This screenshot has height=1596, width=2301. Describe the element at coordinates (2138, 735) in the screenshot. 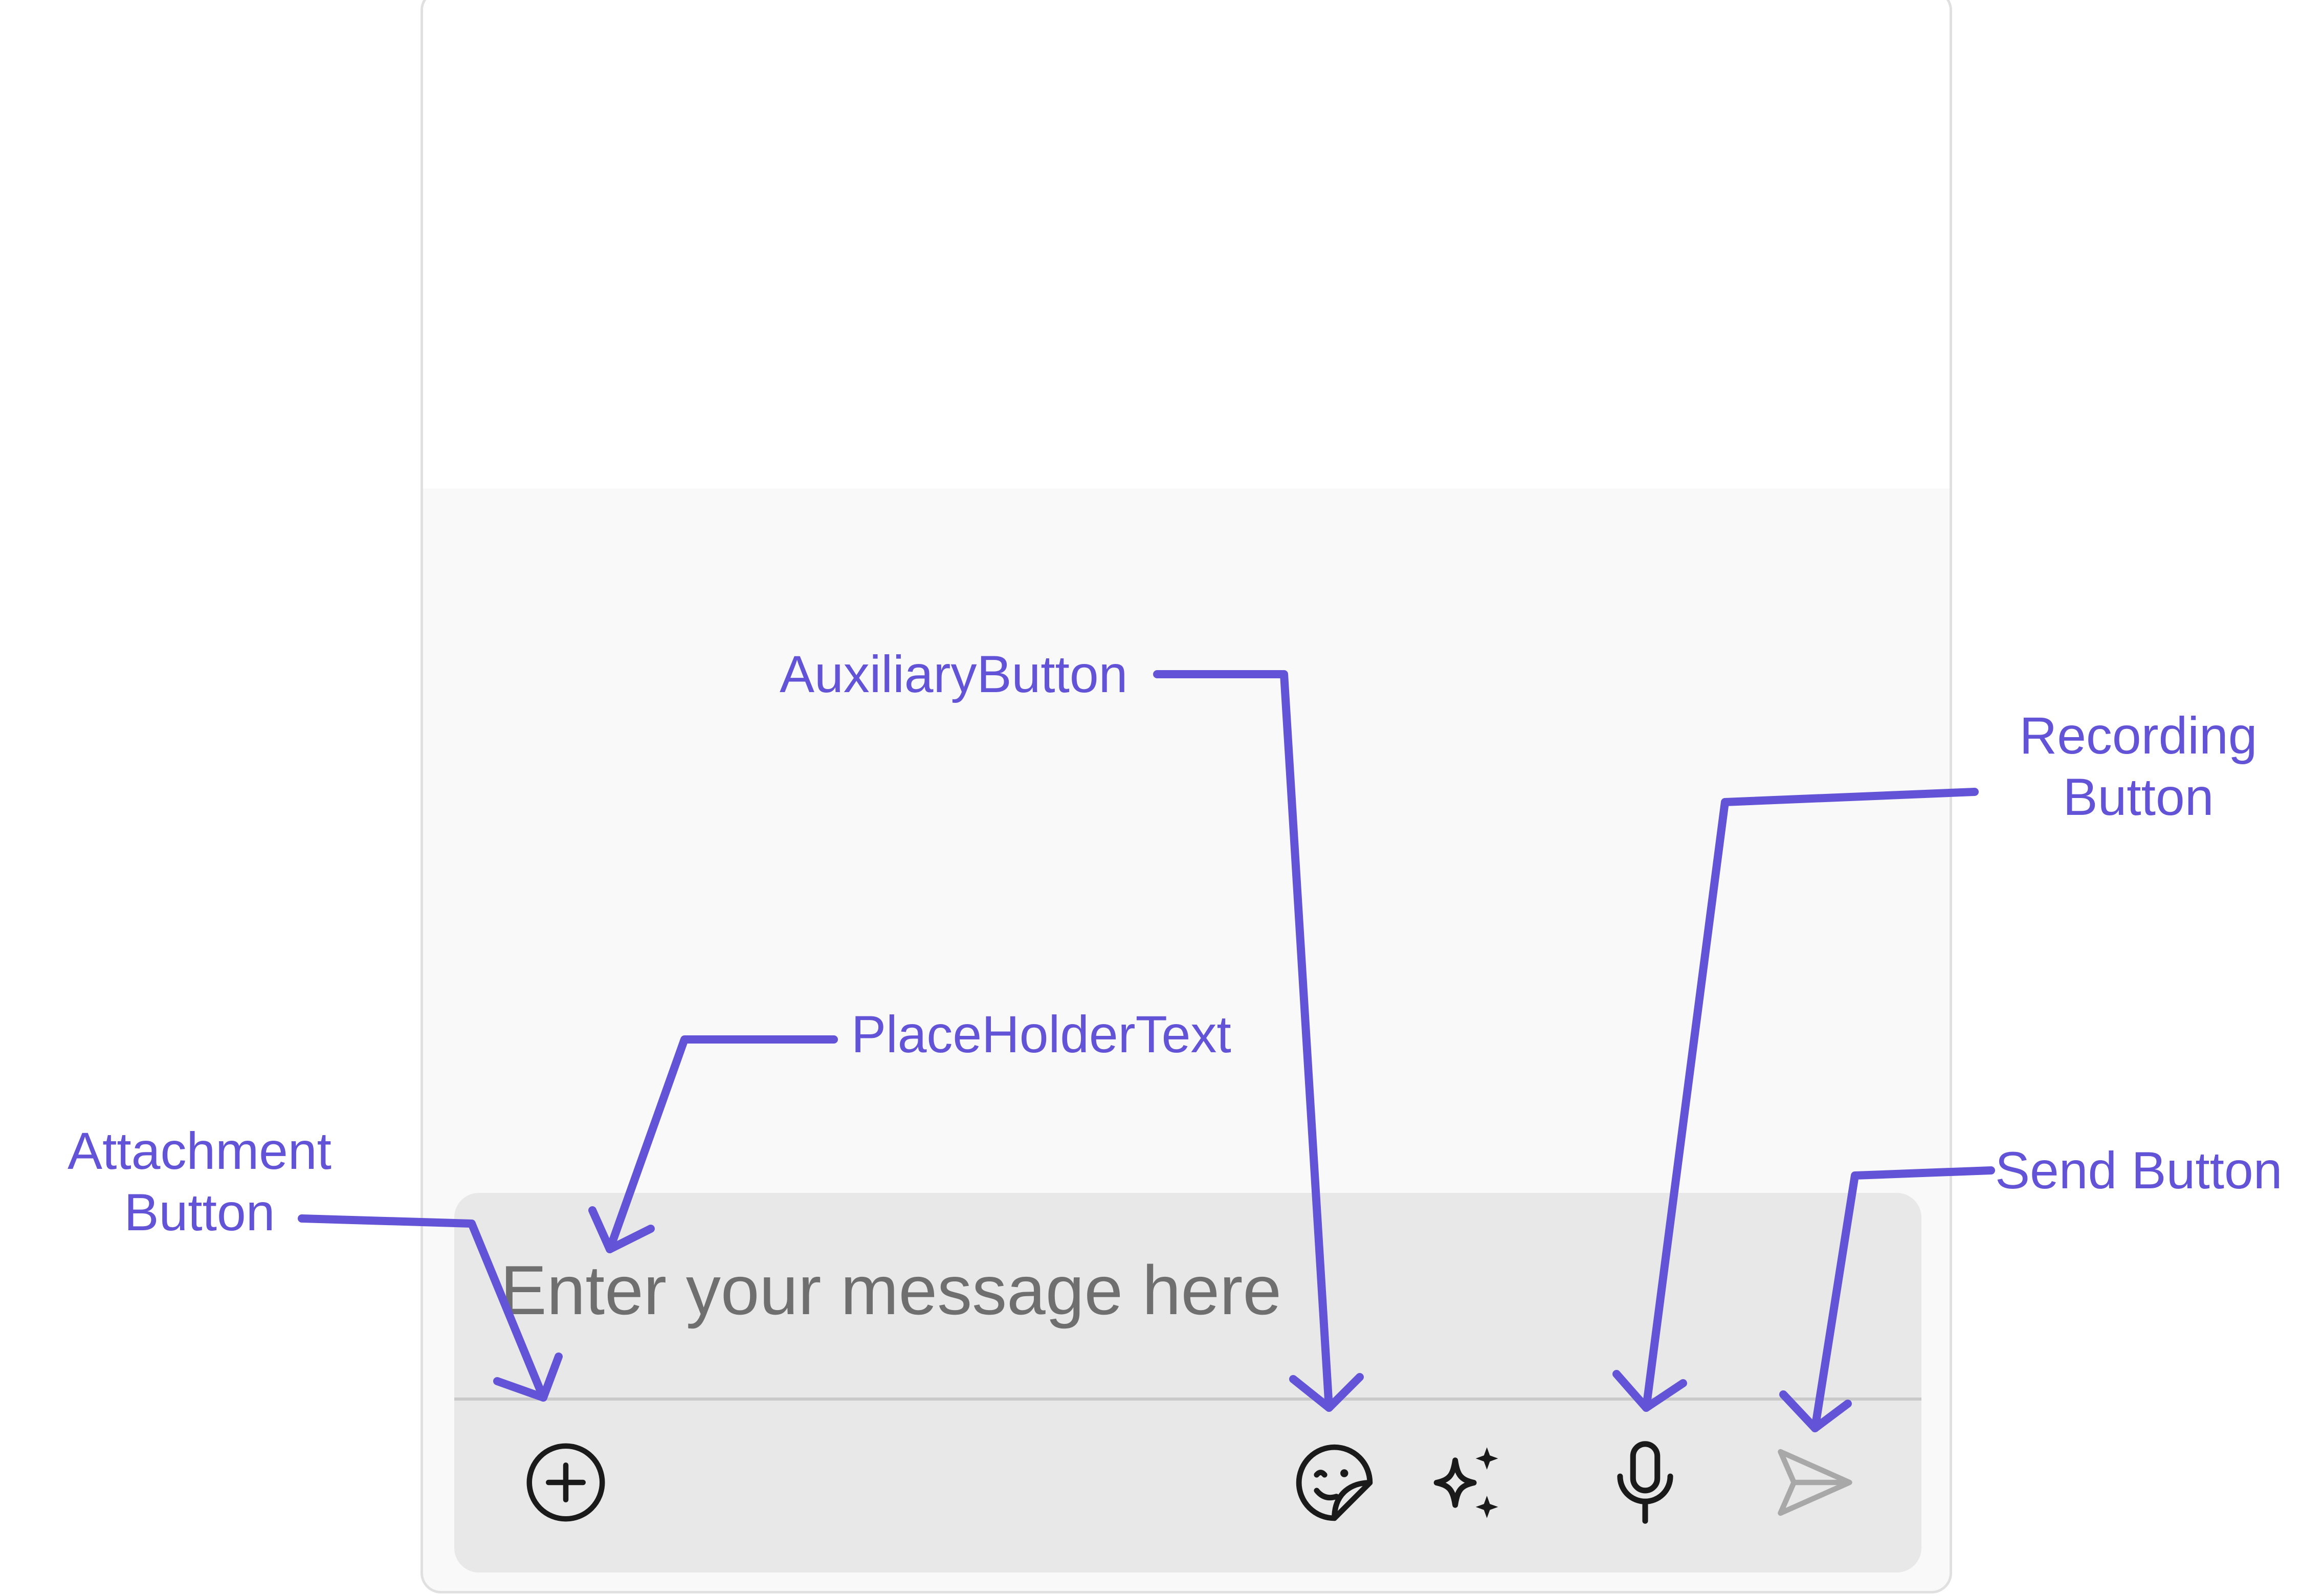

I see `recording-annotation-line1: Recording` at that location.